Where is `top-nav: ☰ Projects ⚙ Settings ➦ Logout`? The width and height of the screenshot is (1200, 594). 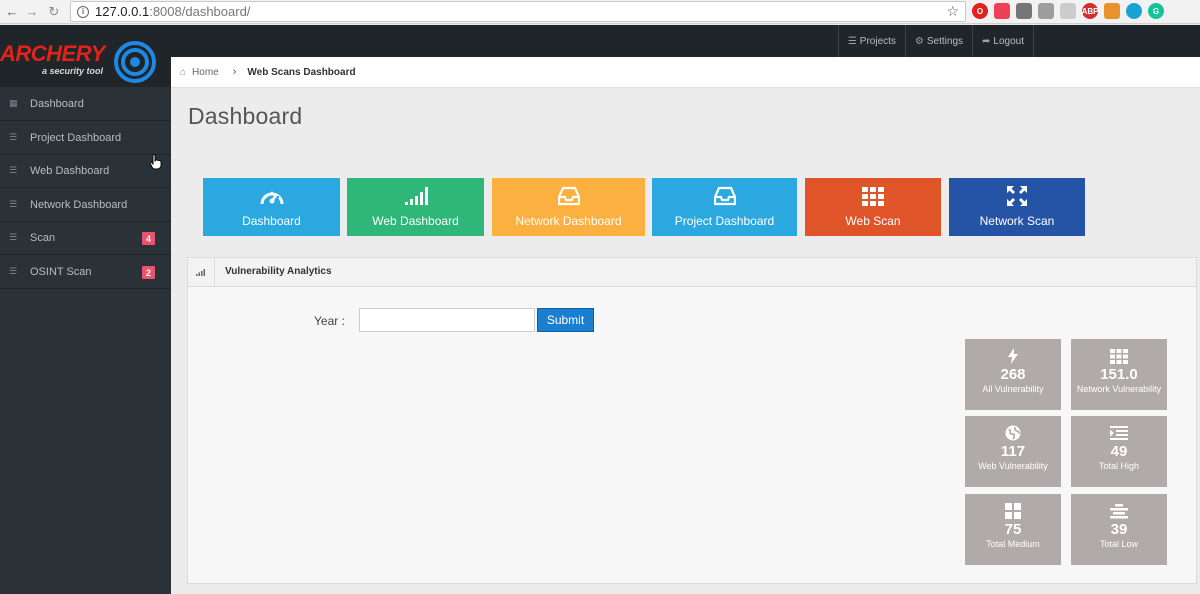
top-nav: ☰ Projects ⚙ Settings ➦ Logout is located at coordinates (935, 41).